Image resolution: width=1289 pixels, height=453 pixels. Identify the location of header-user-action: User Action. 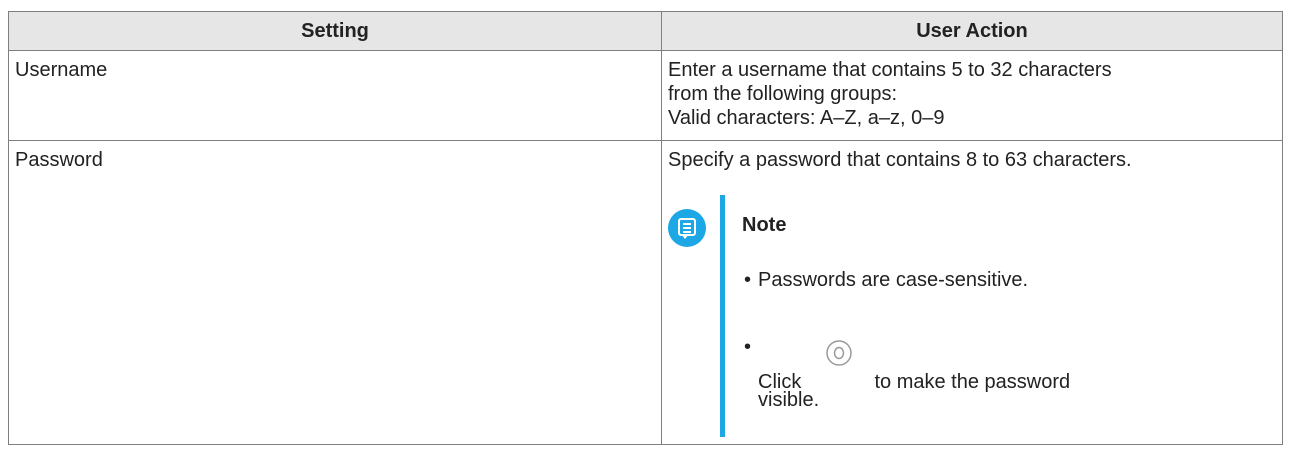
(972, 31).